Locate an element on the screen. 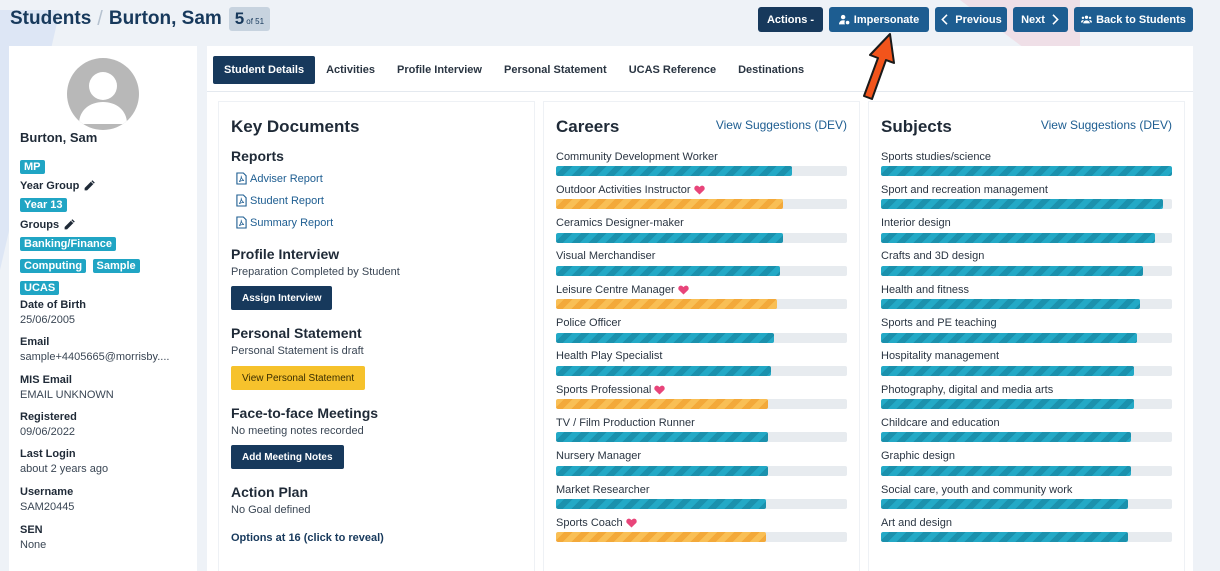 The width and height of the screenshot is (1220, 571). list-item: Sports studies/science is located at coordinates (1026, 163).